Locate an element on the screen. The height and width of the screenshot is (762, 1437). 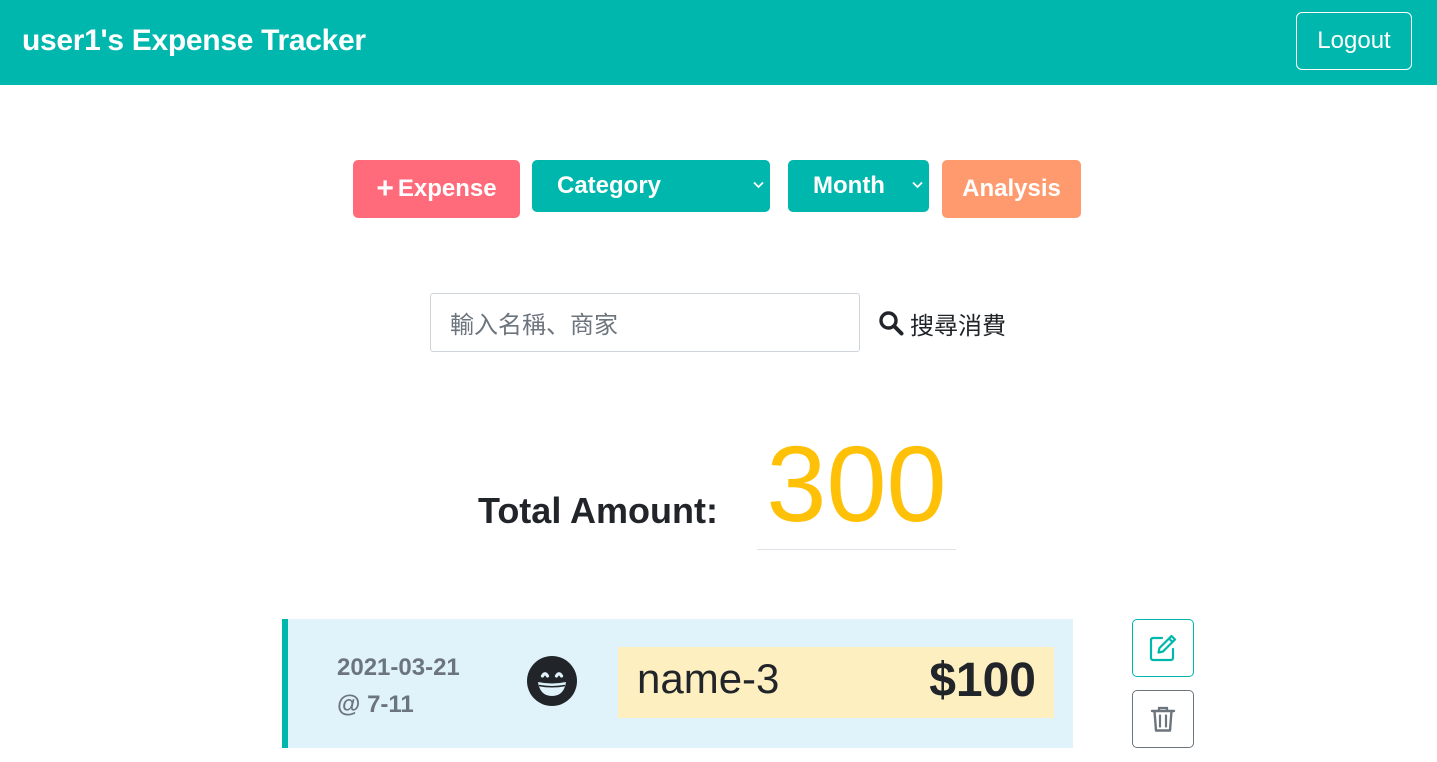
search-icon is located at coordinates (891, 323).